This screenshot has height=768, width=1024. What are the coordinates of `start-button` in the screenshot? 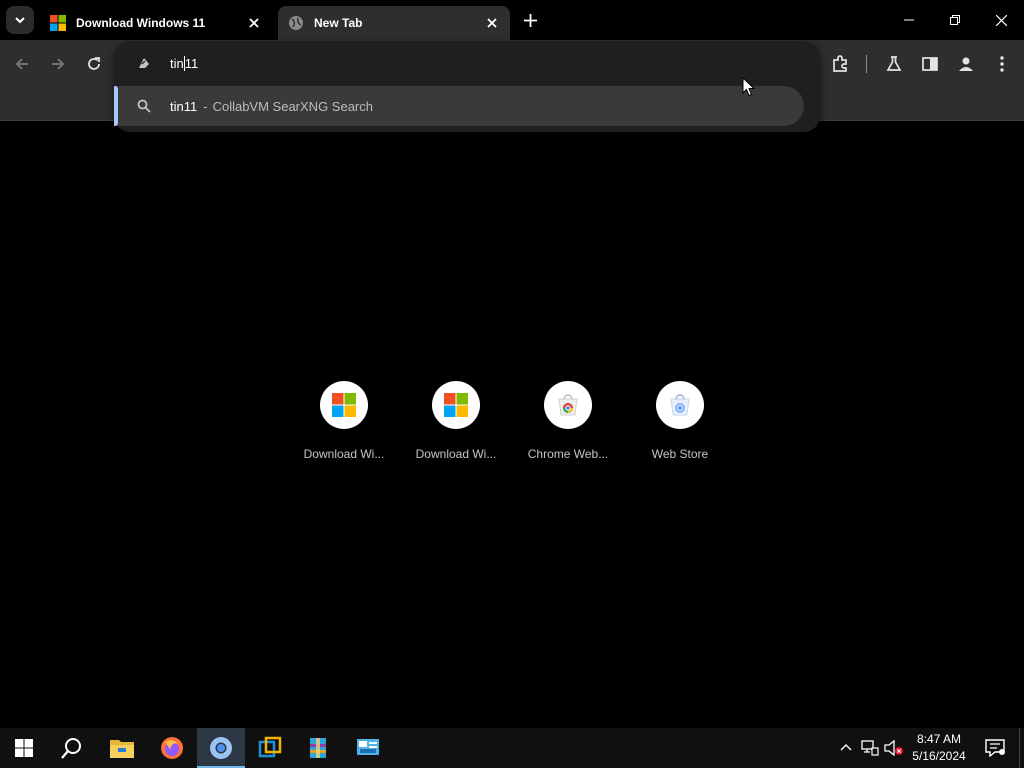 It's located at (24, 748).